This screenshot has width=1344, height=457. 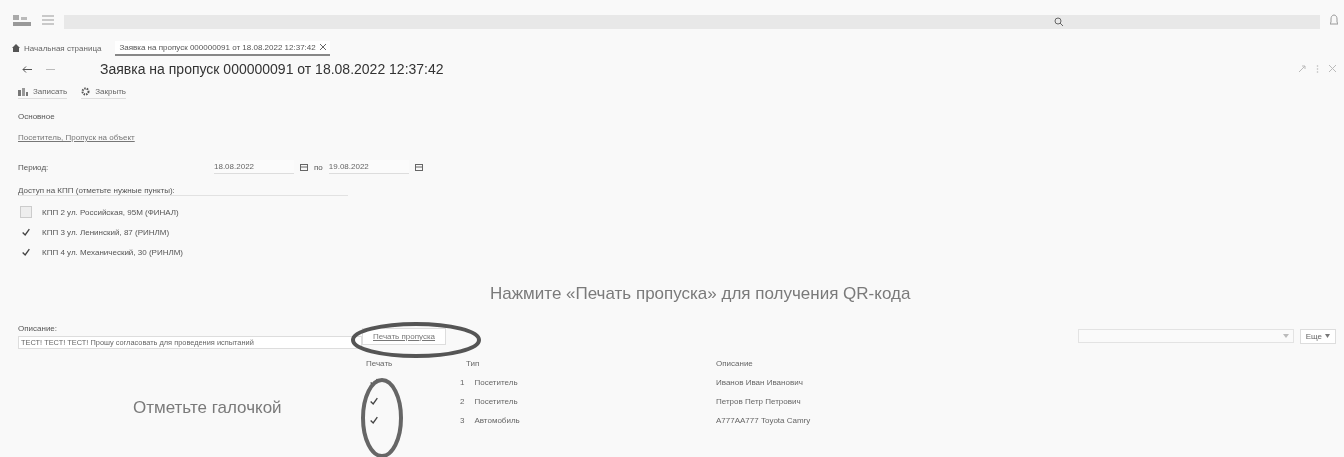 What do you see at coordinates (318, 167) in the screenshot?
I see `field-label: по` at bounding box center [318, 167].